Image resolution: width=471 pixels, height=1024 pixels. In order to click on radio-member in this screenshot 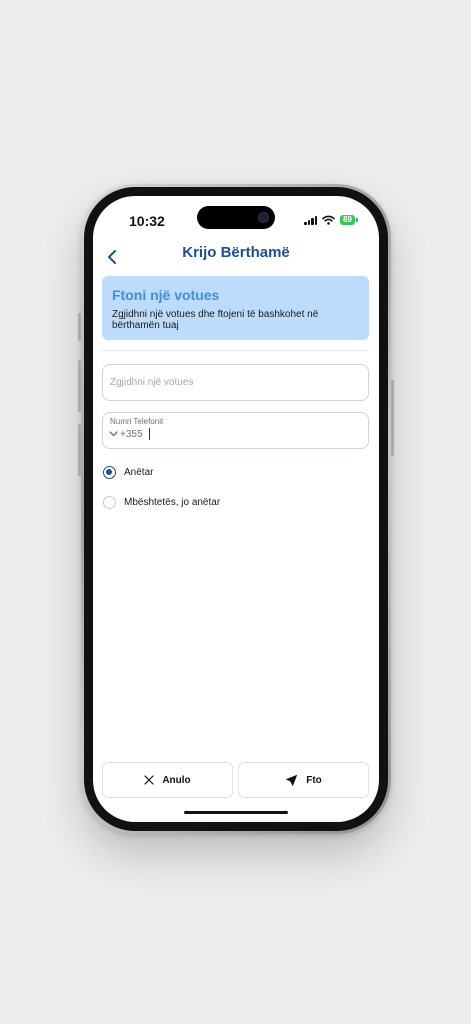, I will do `click(109, 472)`.